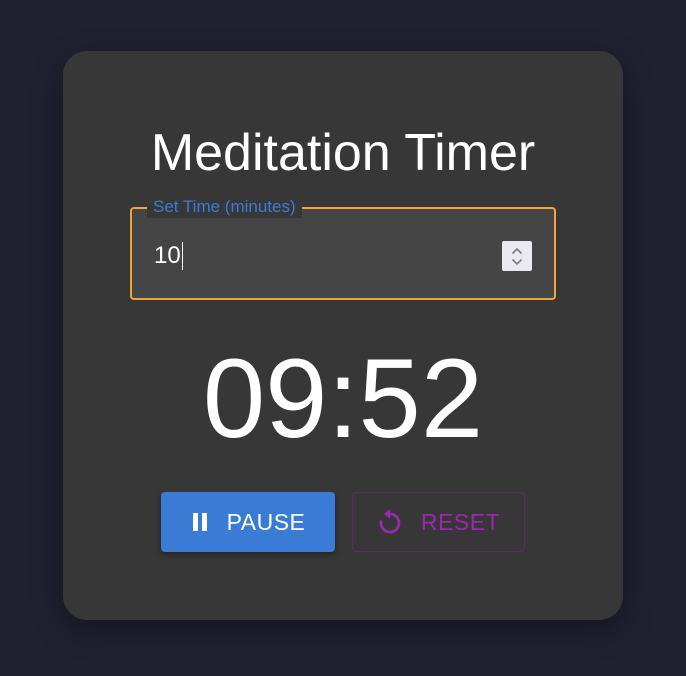 The width and height of the screenshot is (686, 676). What do you see at coordinates (343, 153) in the screenshot?
I see `page-title: Meditation Timer` at bounding box center [343, 153].